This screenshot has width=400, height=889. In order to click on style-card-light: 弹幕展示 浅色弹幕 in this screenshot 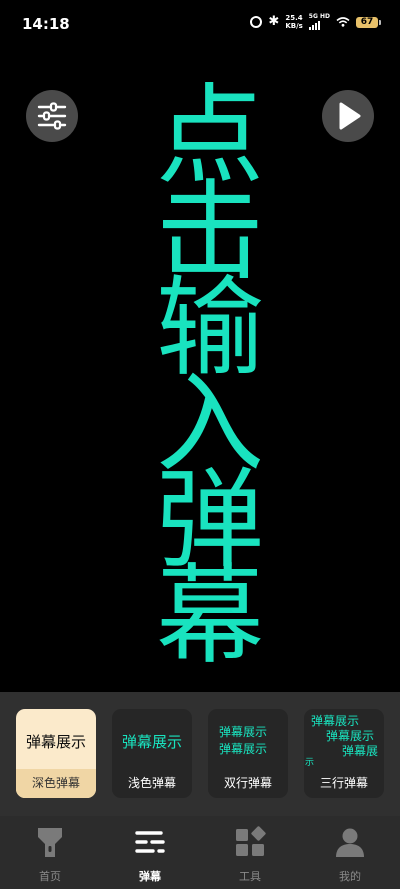, I will do `click(152, 753)`.